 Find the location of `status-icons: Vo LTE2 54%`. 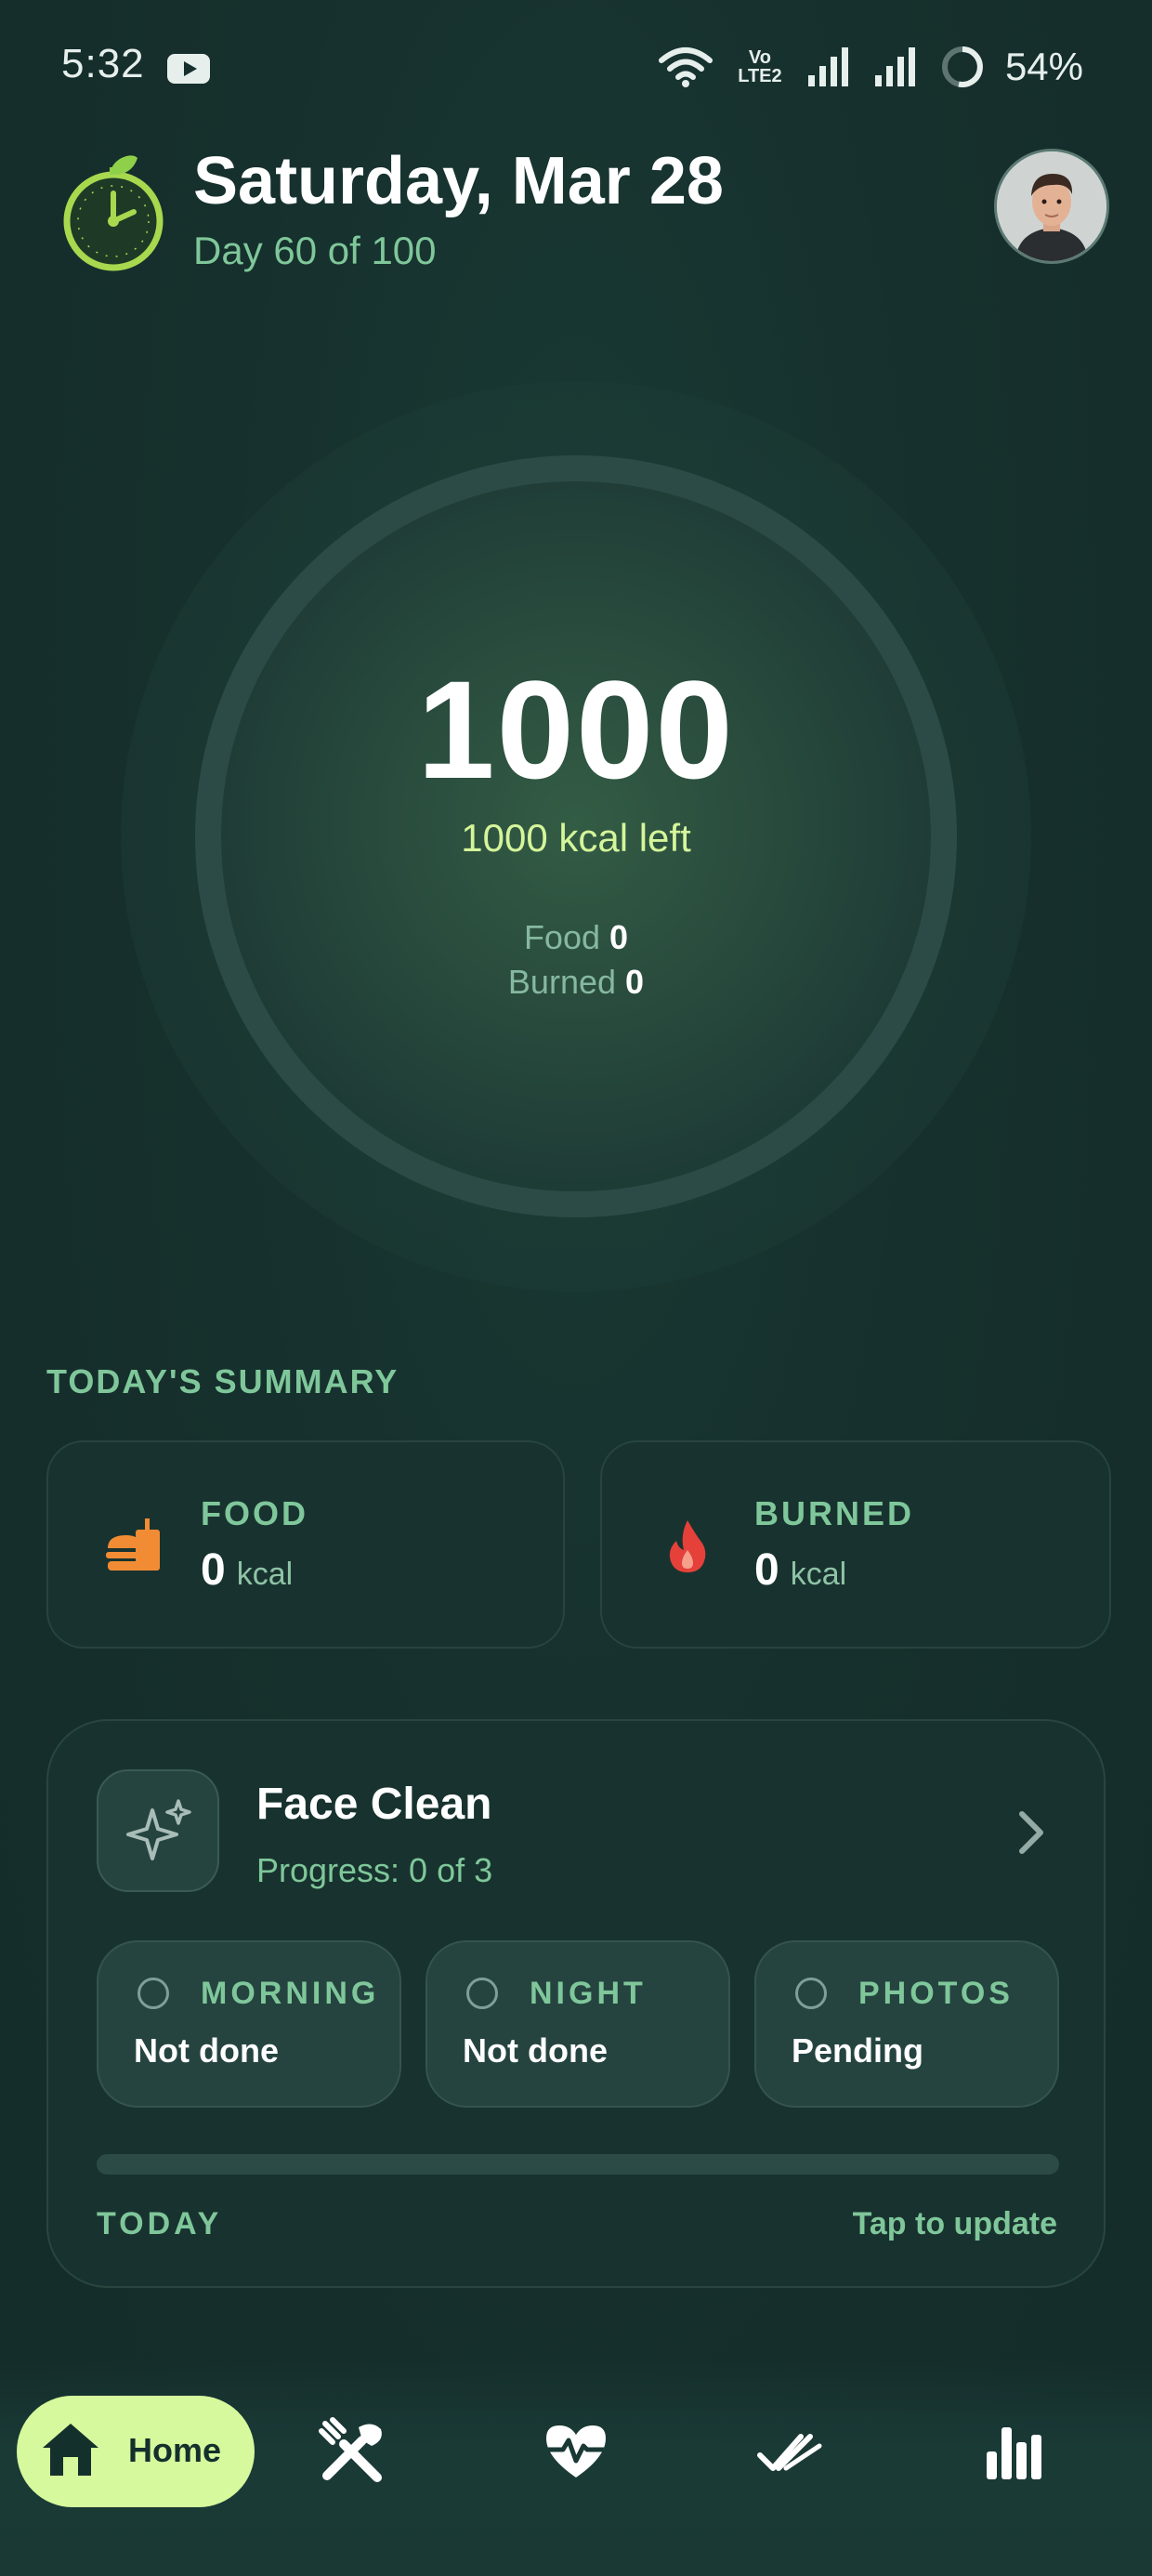

status-icons: Vo LTE2 54% is located at coordinates (870, 67).